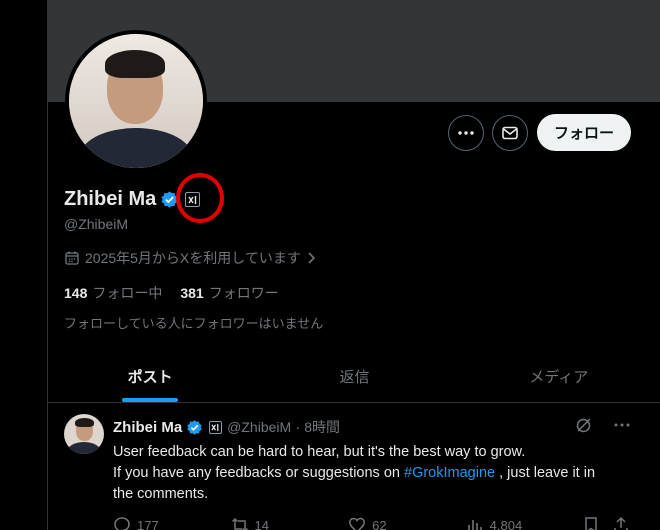 Image resolution: width=660 pixels, height=530 pixels. I want to click on follow-stats: 148 フォロー中 381 フォロワー, so click(171, 293).